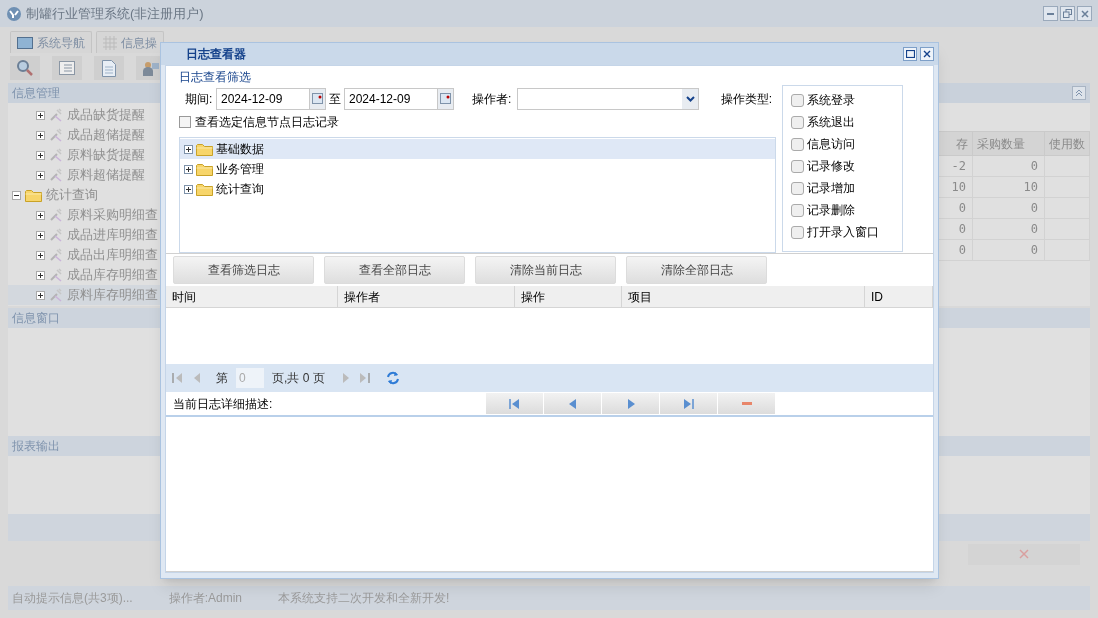 The image size is (1098, 618). What do you see at coordinates (831, 144) in the screenshot?
I see `checkbox-label: 信息访问` at bounding box center [831, 144].